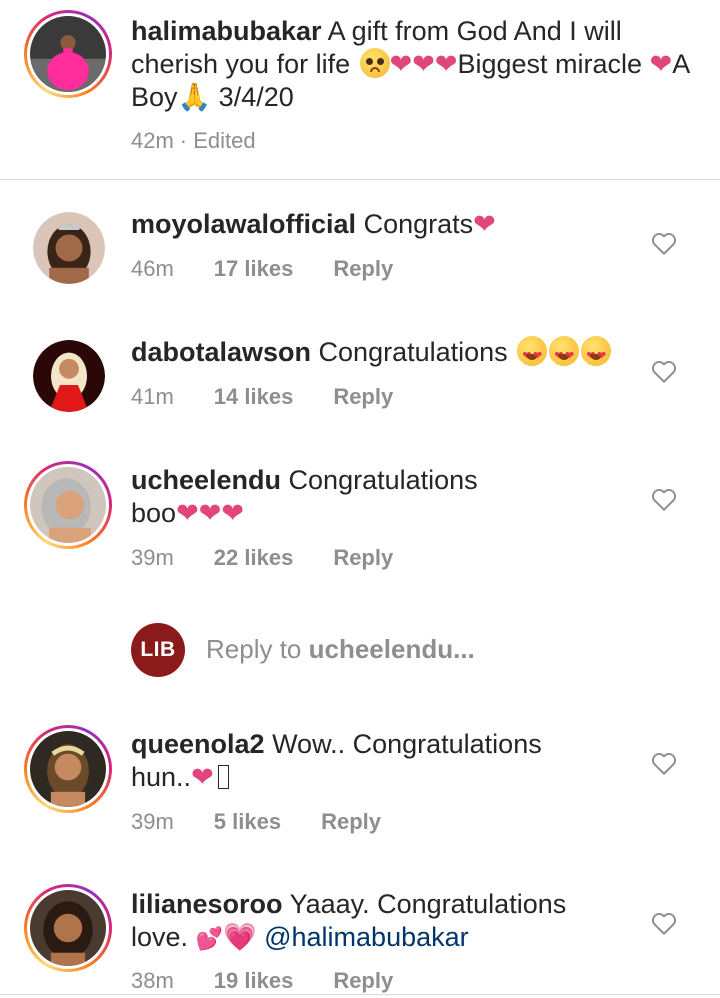 The width and height of the screenshot is (720, 998). What do you see at coordinates (198, 744) in the screenshot?
I see `comment-username: queenola2` at bounding box center [198, 744].